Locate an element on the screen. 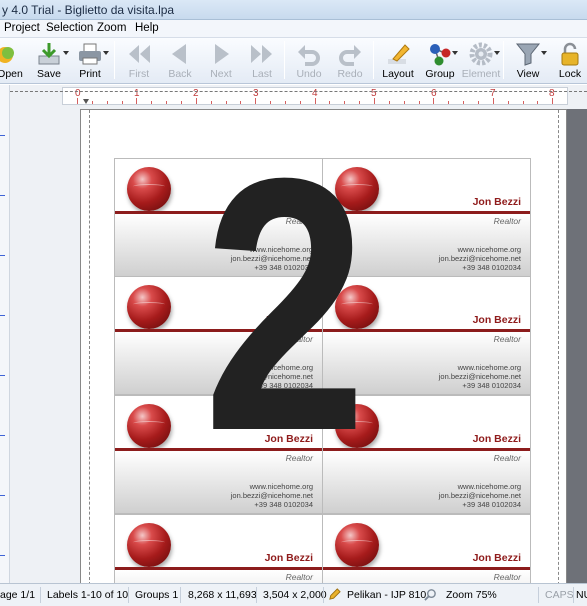 Image resolution: width=587 pixels, height=606 pixels. print-dropdown-icon is located at coordinates (106, 53).